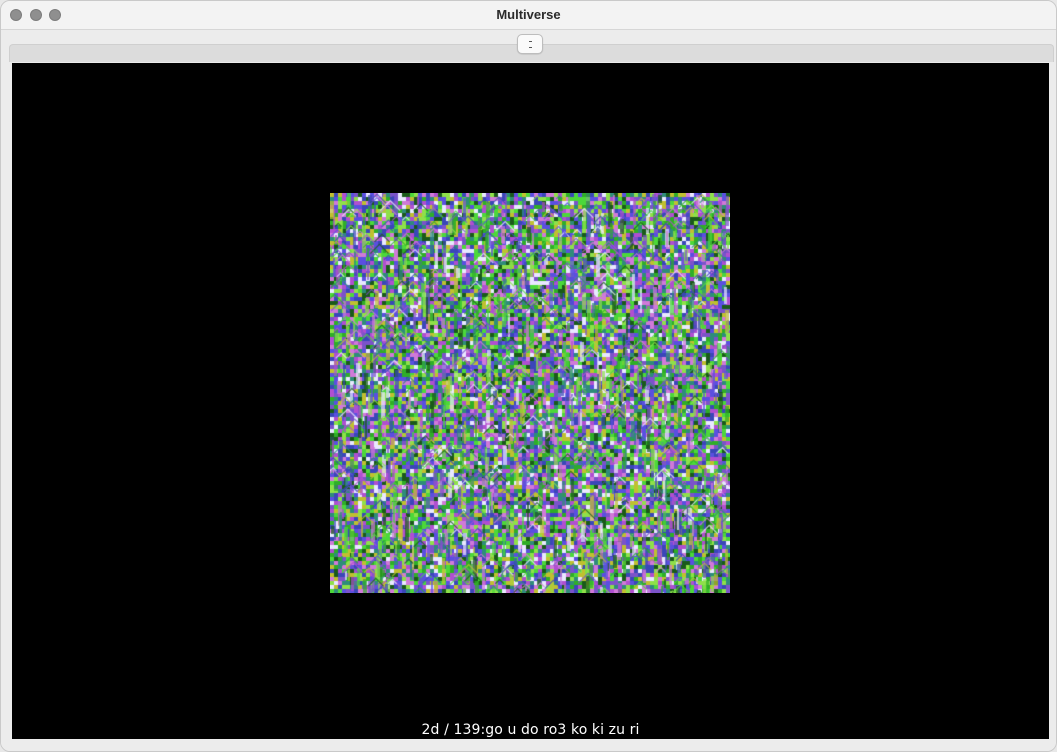 This screenshot has height=752, width=1057. I want to click on toolbar-toggle-button, so click(530, 44).